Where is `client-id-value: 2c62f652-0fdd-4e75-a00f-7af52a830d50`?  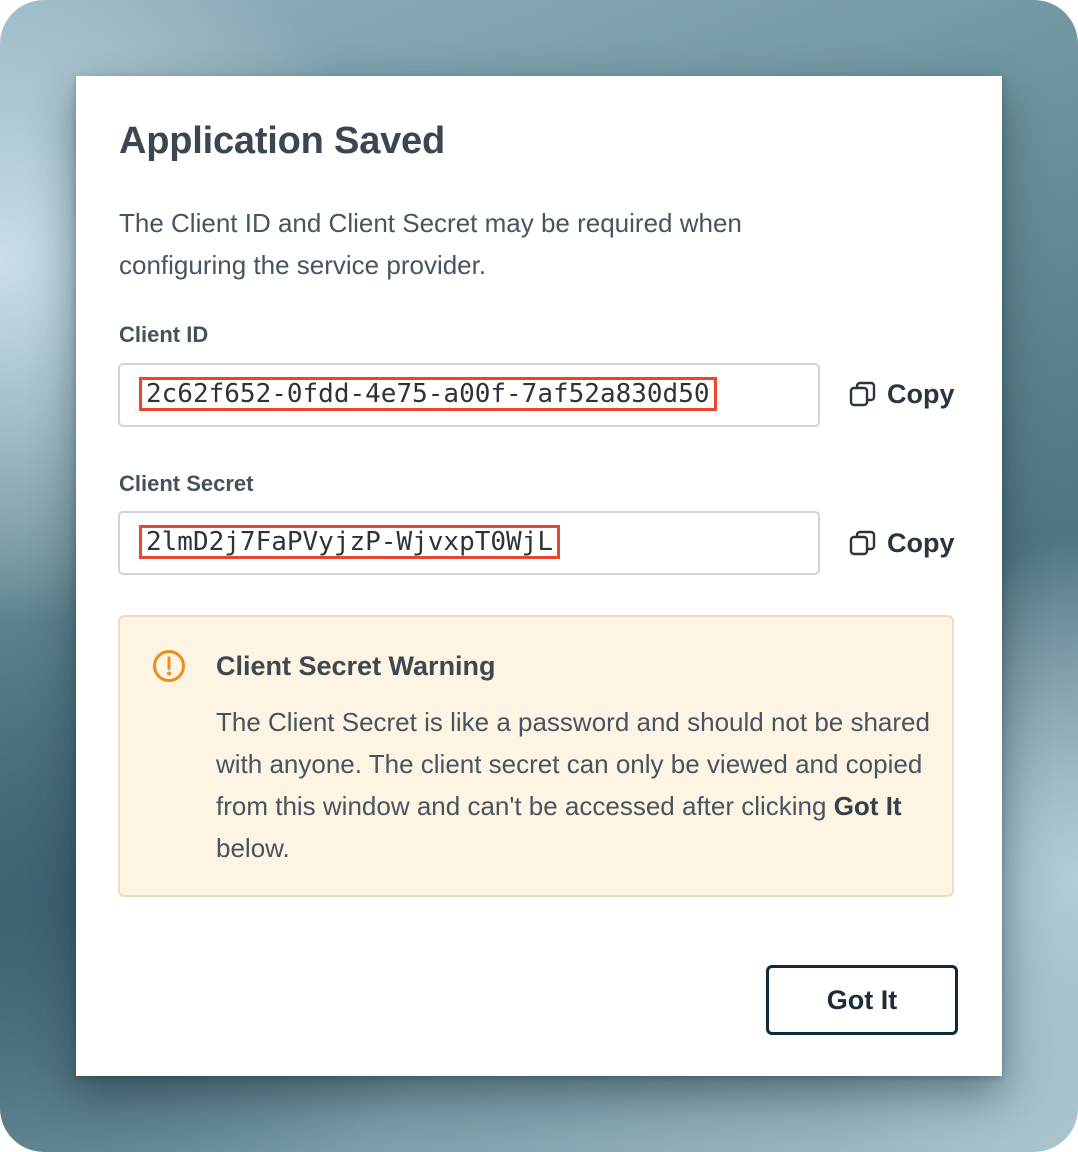 client-id-value: 2c62f652-0fdd-4e75-a00f-7af52a830d50 is located at coordinates (428, 394).